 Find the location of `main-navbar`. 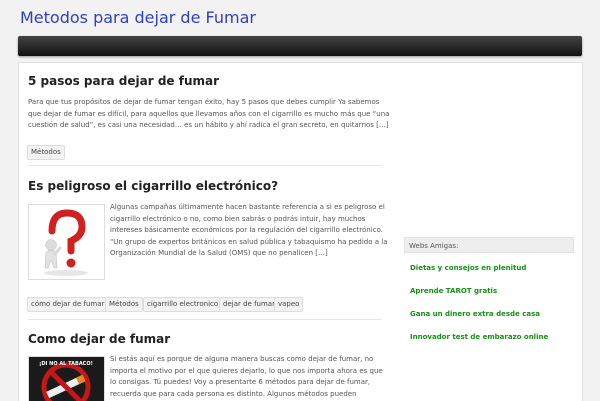

main-navbar is located at coordinates (300, 46).